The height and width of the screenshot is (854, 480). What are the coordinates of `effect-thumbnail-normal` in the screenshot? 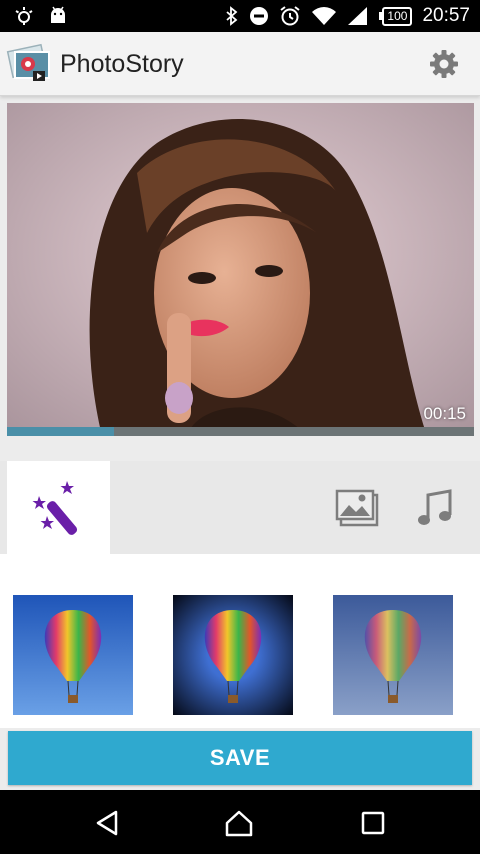 It's located at (73, 655).